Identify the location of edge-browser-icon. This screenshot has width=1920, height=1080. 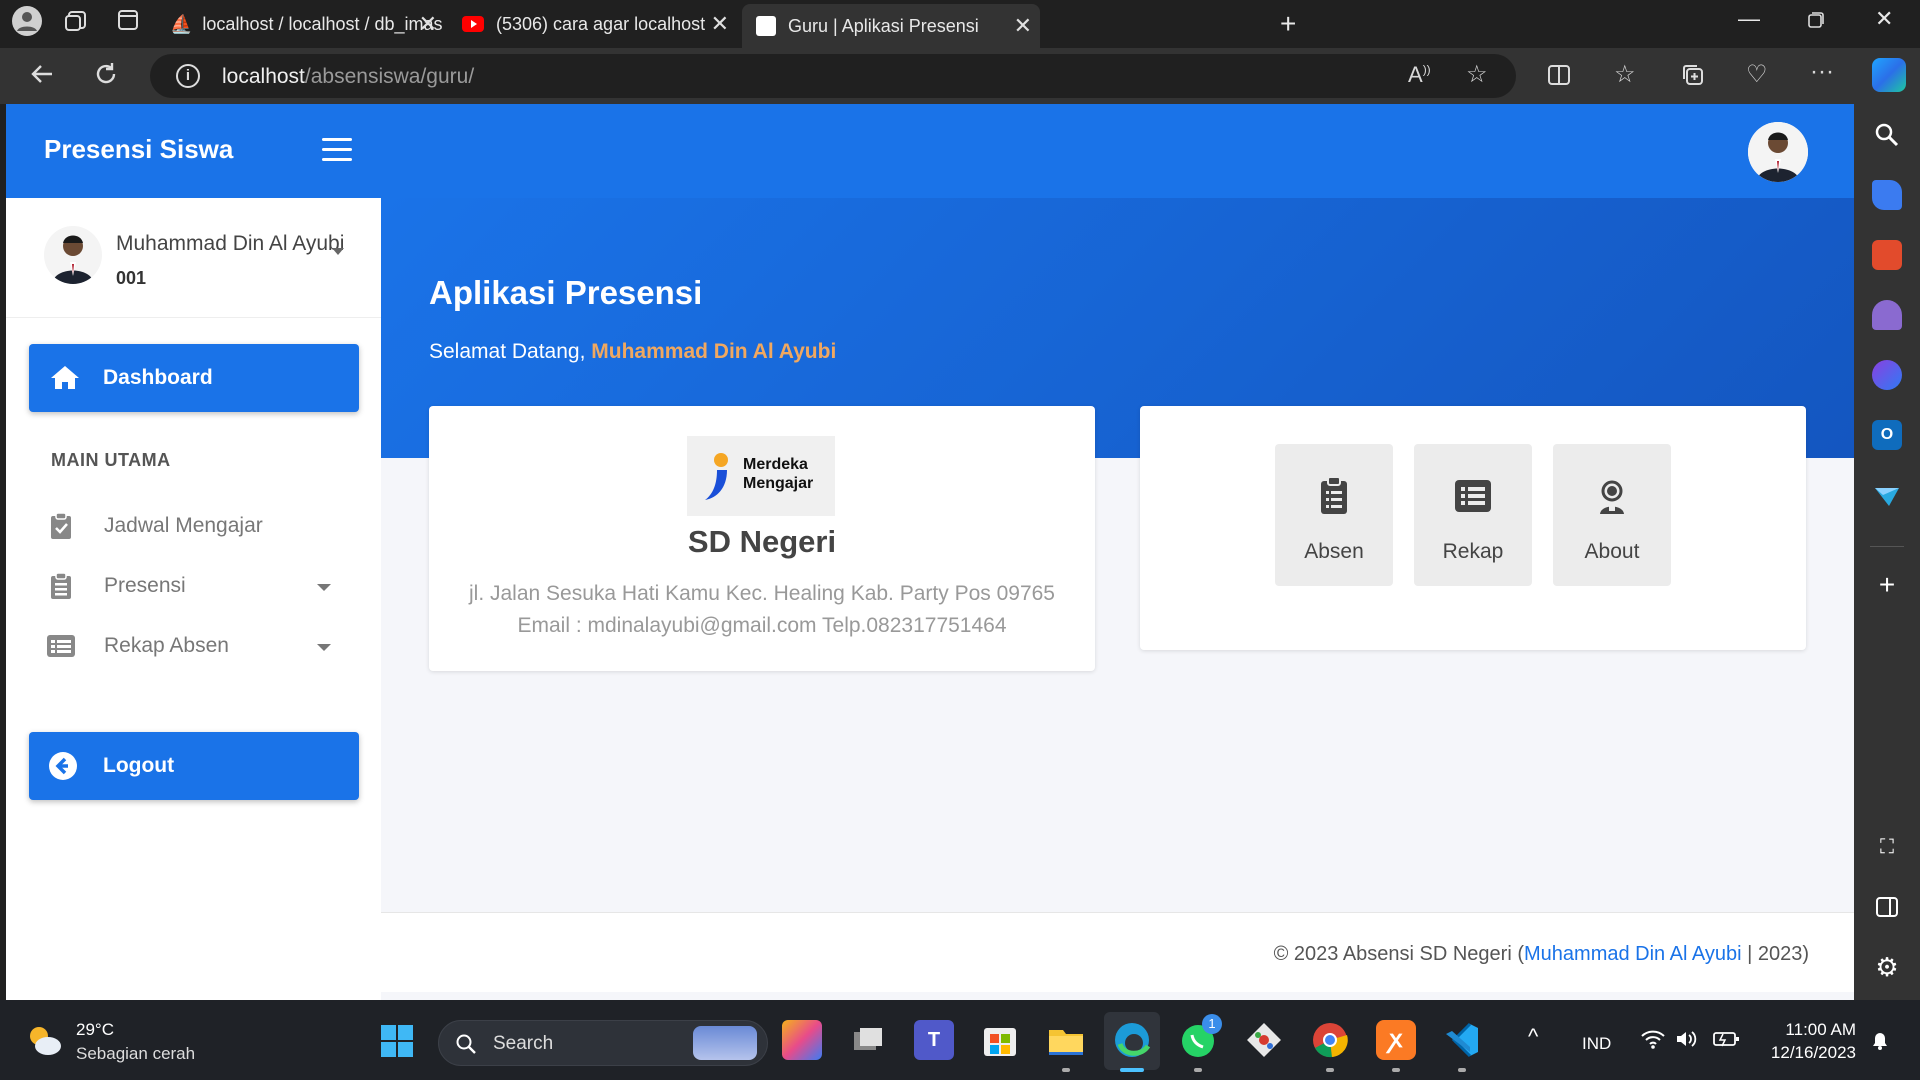
(1132, 1040).